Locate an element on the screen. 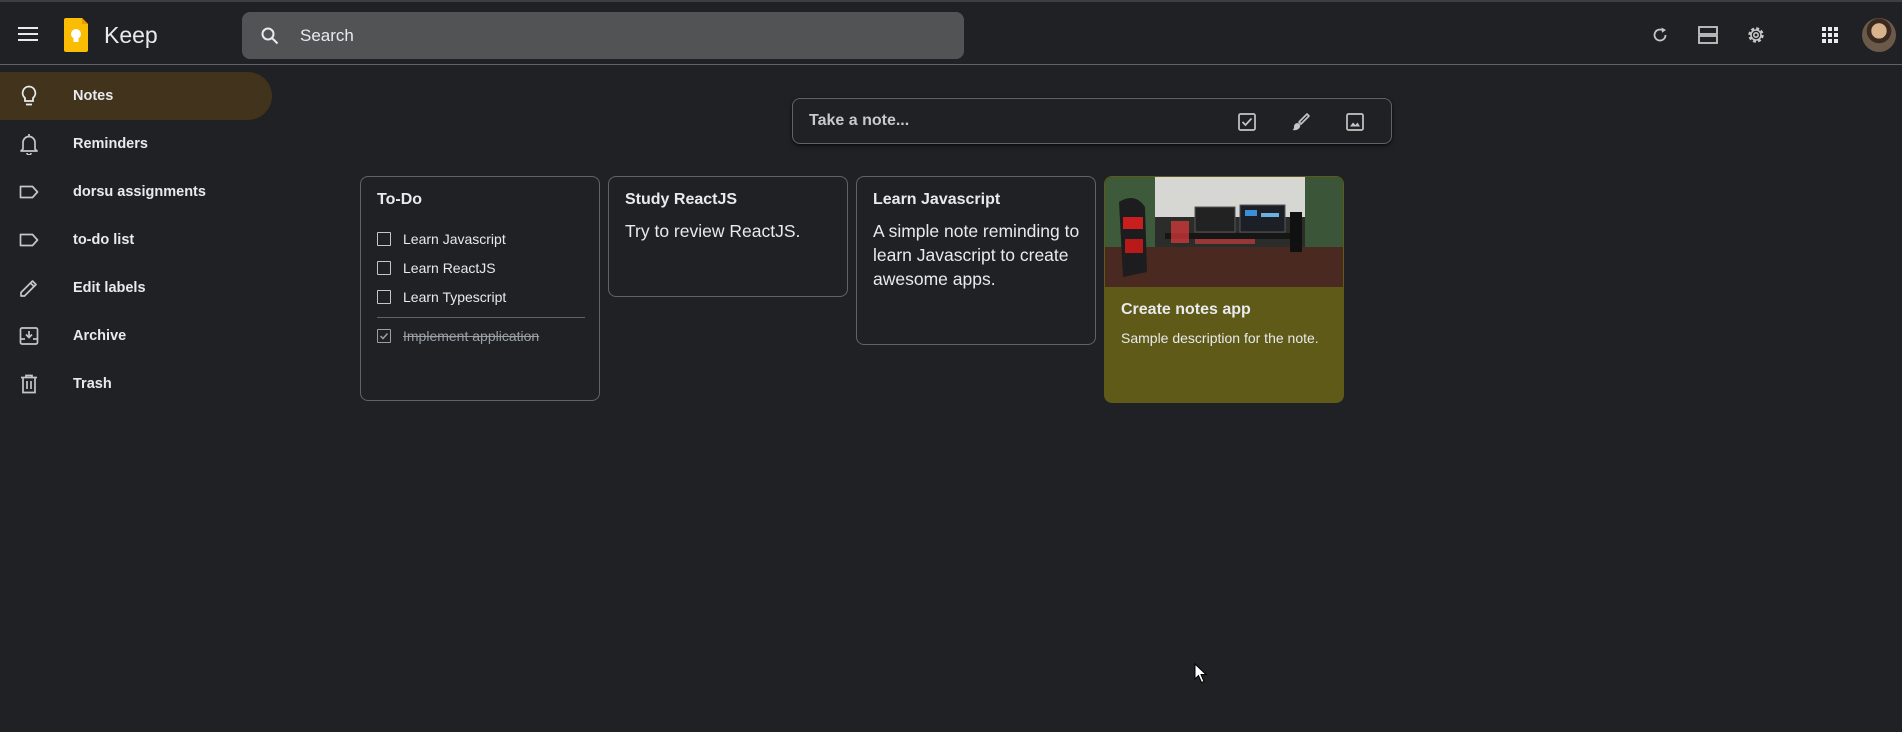 The width and height of the screenshot is (1902, 732). search-icon is located at coordinates (270, 36).